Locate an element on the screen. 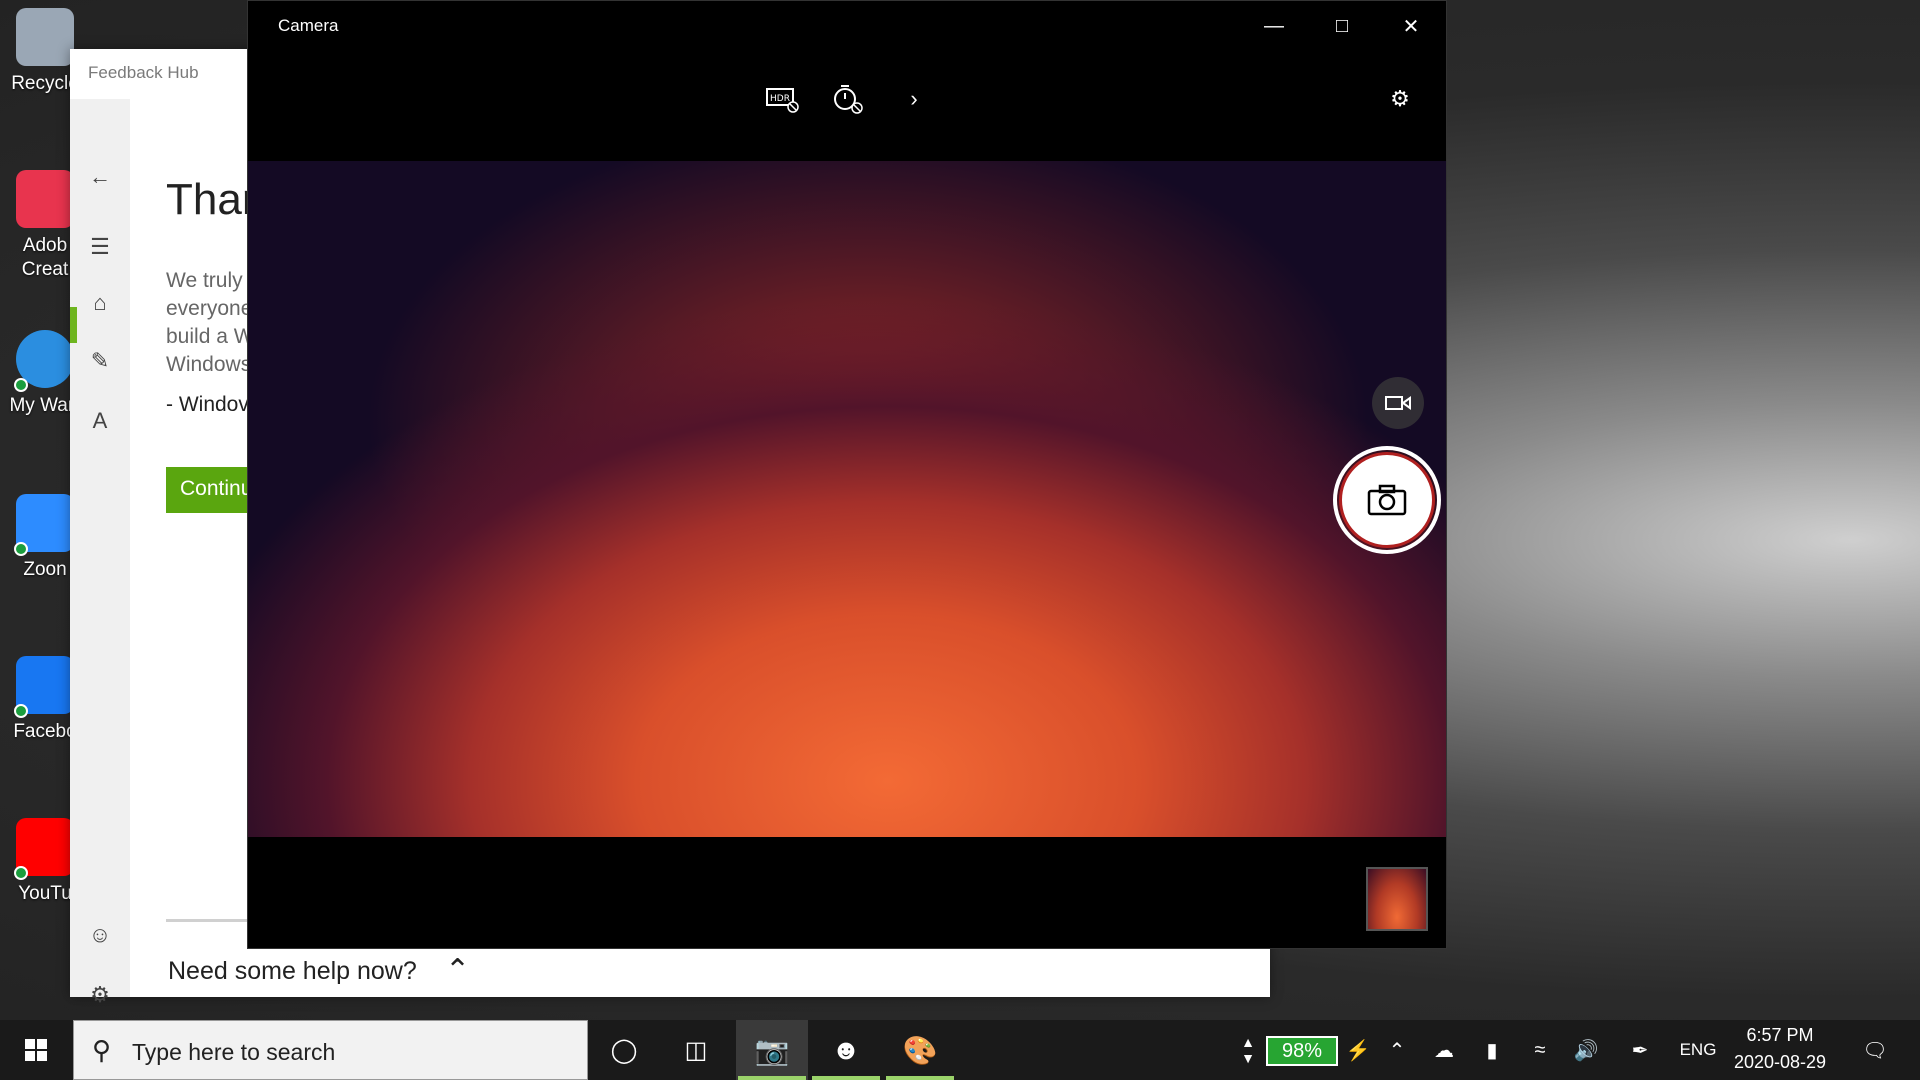 The width and height of the screenshot is (1920, 1080). windows-start-icon is located at coordinates (36, 1050).